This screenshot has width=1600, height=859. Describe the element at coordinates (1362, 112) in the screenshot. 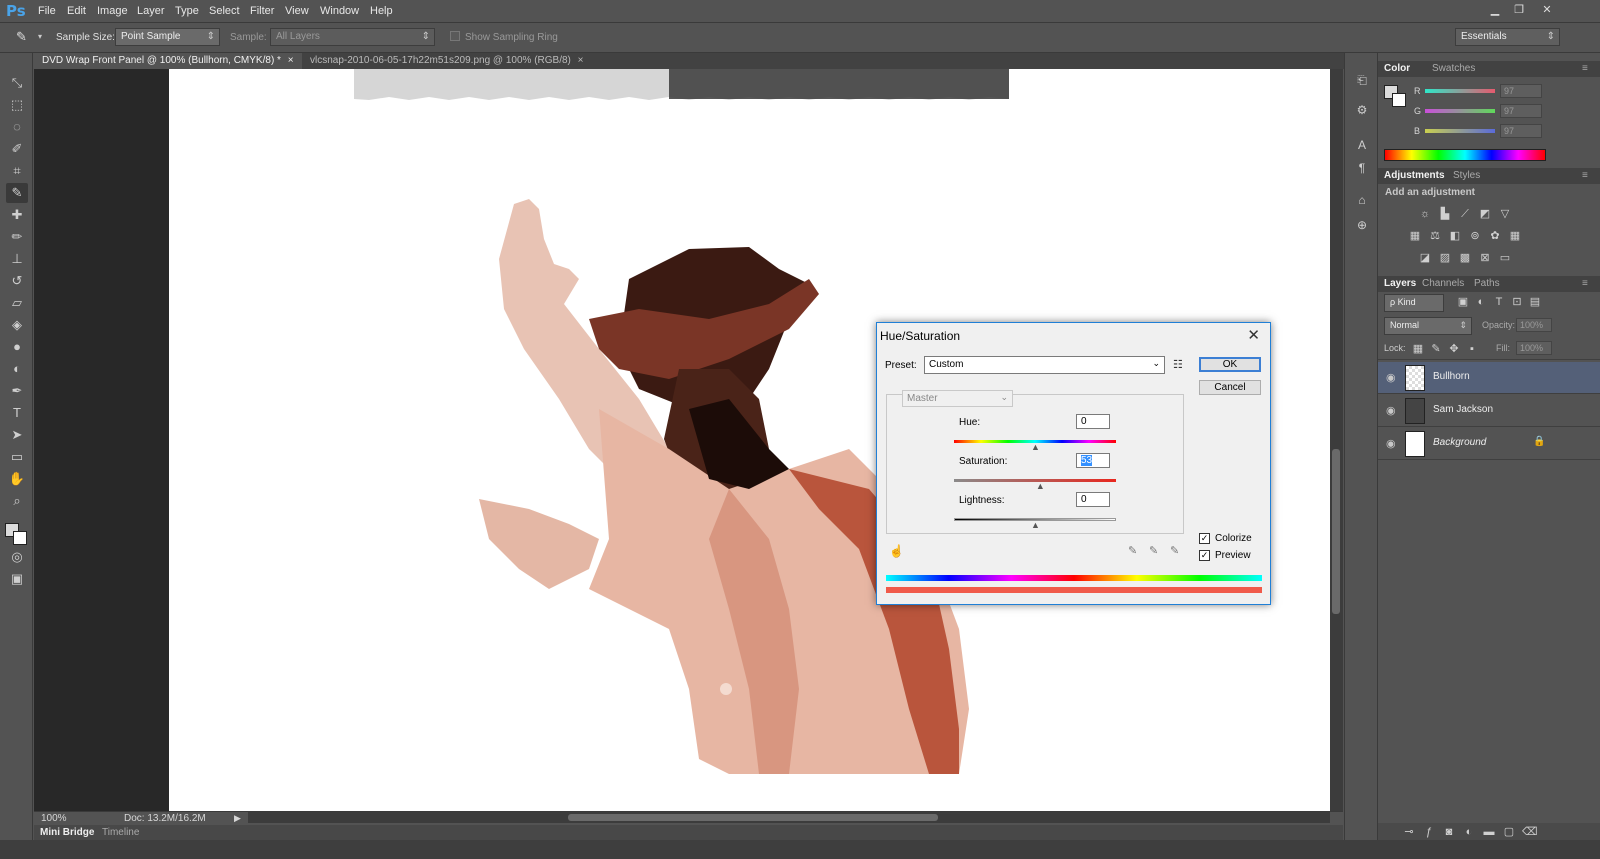

I see `properties-panel-icon: ⚙` at that location.